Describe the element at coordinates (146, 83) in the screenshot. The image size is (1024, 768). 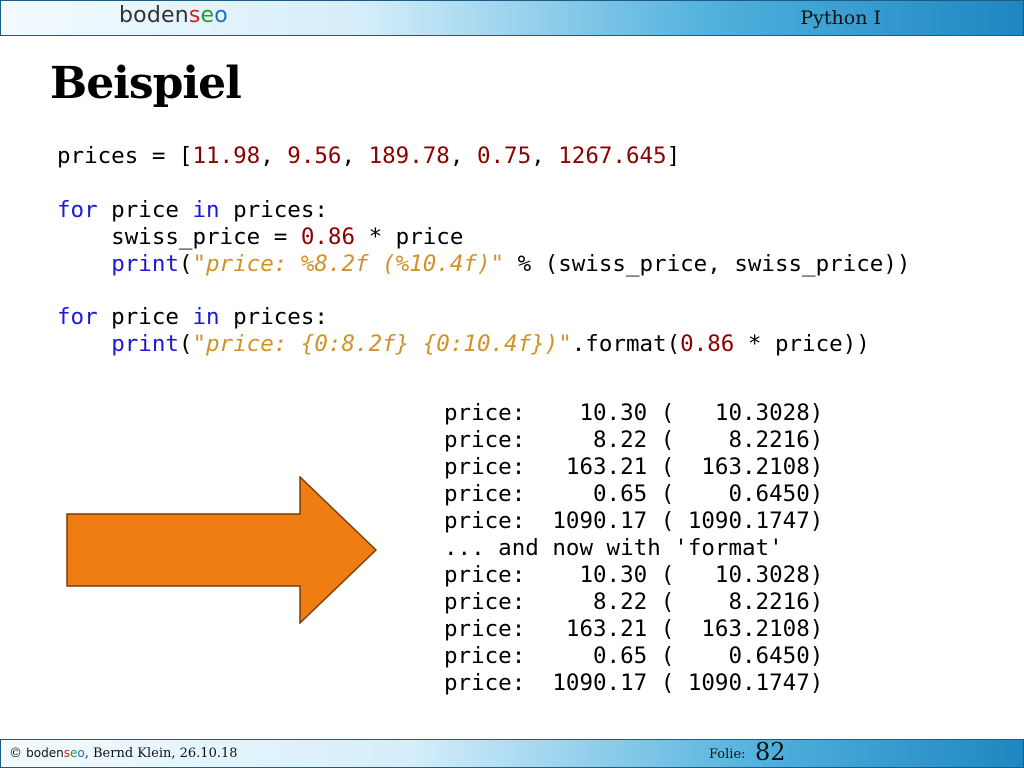
I see `slide-title: Beispiel` at that location.